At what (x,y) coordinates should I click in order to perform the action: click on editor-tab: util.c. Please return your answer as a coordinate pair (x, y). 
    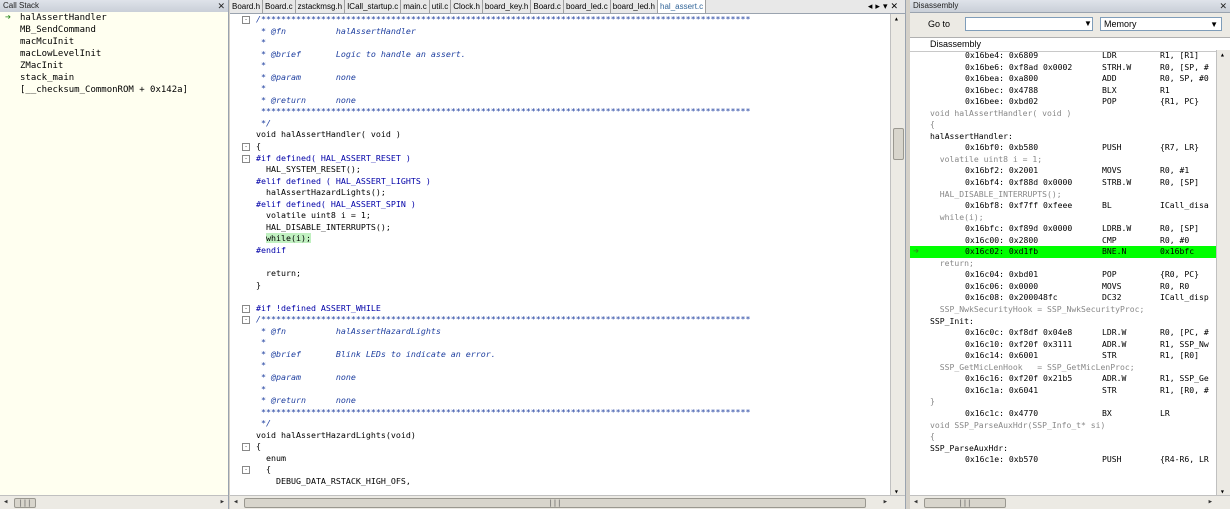
    Looking at the image, I should click on (441, 6).